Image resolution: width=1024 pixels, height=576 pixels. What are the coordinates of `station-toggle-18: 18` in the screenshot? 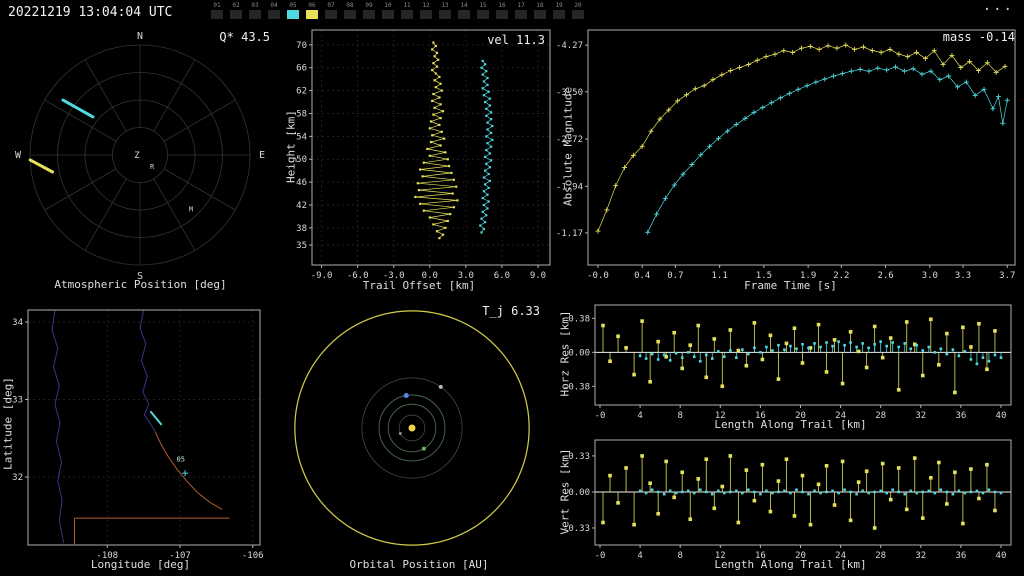 It's located at (540, 10).